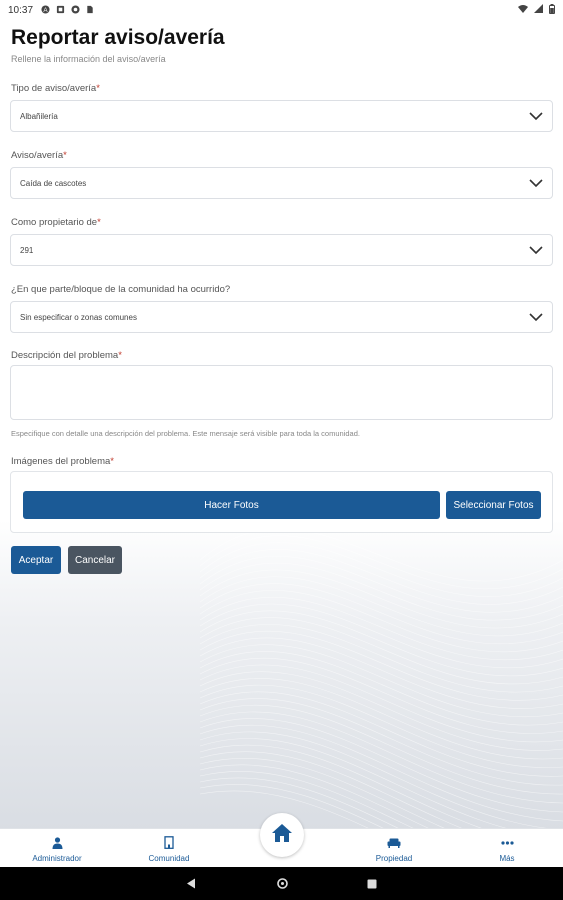 The image size is (563, 900). What do you see at coordinates (507, 843) in the screenshot?
I see `more-icon` at bounding box center [507, 843].